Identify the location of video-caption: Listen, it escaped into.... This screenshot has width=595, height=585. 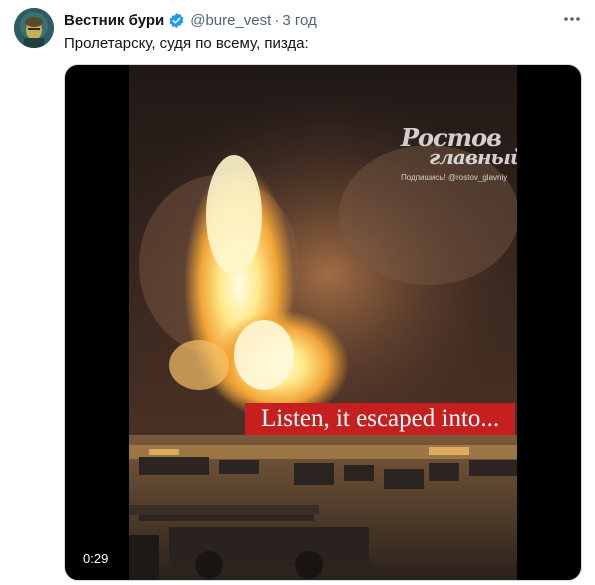
(380, 419).